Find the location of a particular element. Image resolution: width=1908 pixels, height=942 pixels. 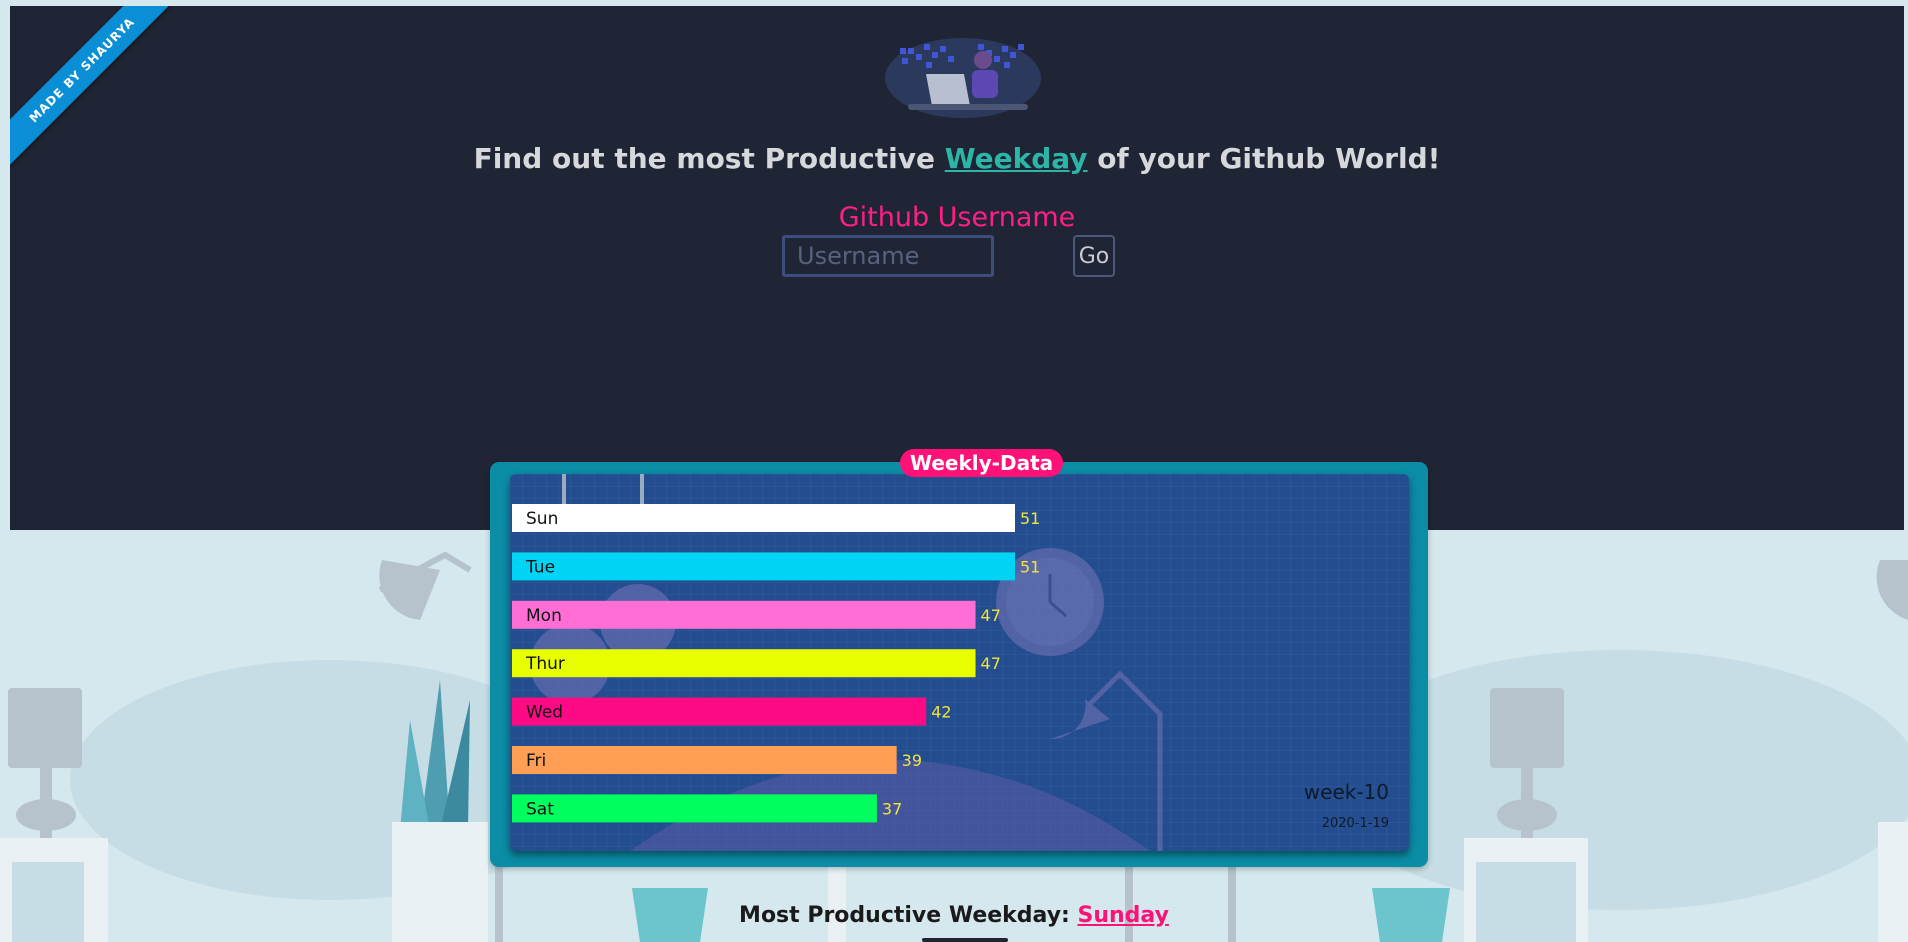

username-label: Github Username is located at coordinates (957, 217).